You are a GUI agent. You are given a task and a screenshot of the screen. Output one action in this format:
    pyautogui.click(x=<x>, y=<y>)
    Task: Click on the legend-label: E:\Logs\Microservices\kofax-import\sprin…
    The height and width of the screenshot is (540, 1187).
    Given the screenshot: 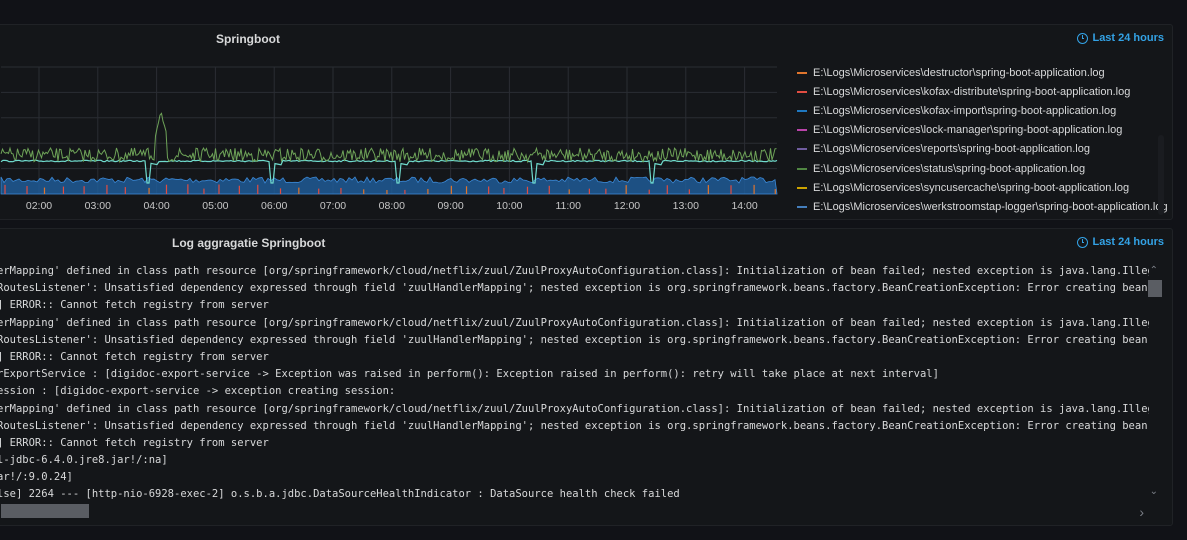 What is the action you would take?
    pyautogui.click(x=965, y=110)
    